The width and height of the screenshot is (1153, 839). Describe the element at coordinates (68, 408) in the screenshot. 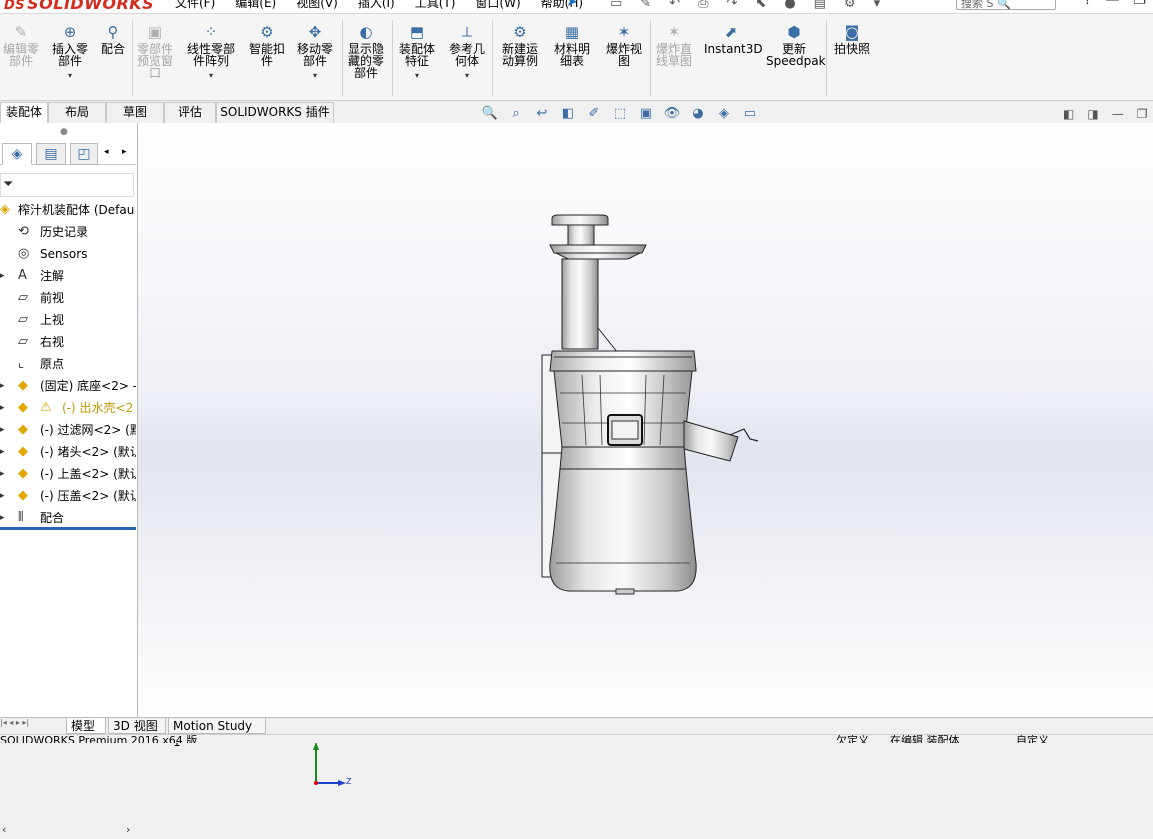

I see `tree-item: ▸ ◆ ⚠ (-) 出水壳<2` at that location.